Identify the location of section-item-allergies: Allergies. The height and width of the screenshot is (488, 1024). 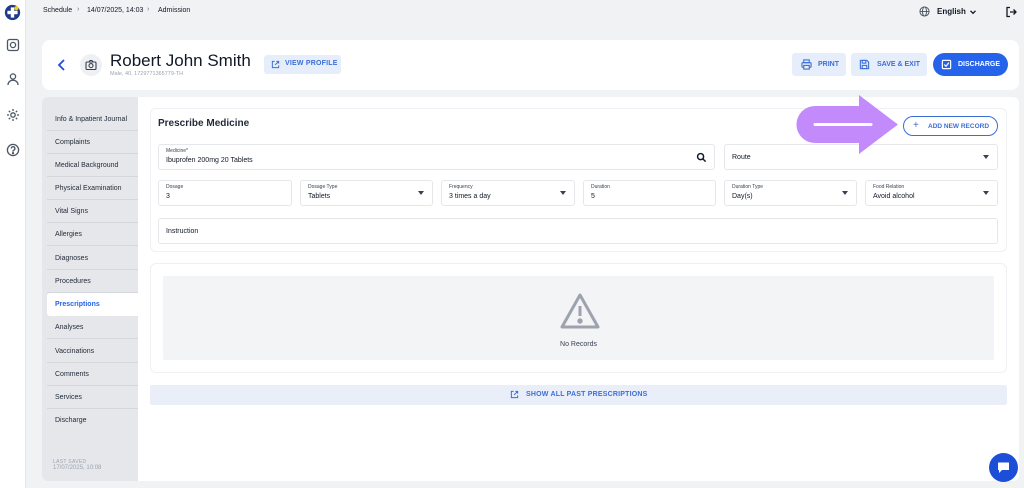
(92, 234).